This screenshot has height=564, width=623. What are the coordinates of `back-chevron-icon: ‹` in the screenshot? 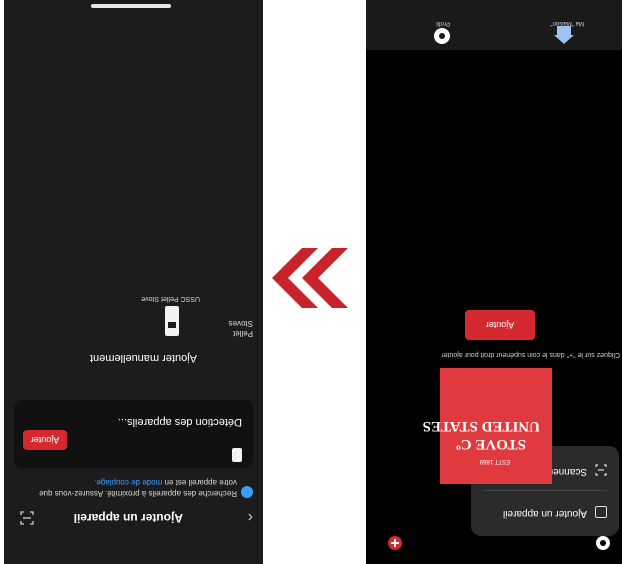 It's located at (250, 517).